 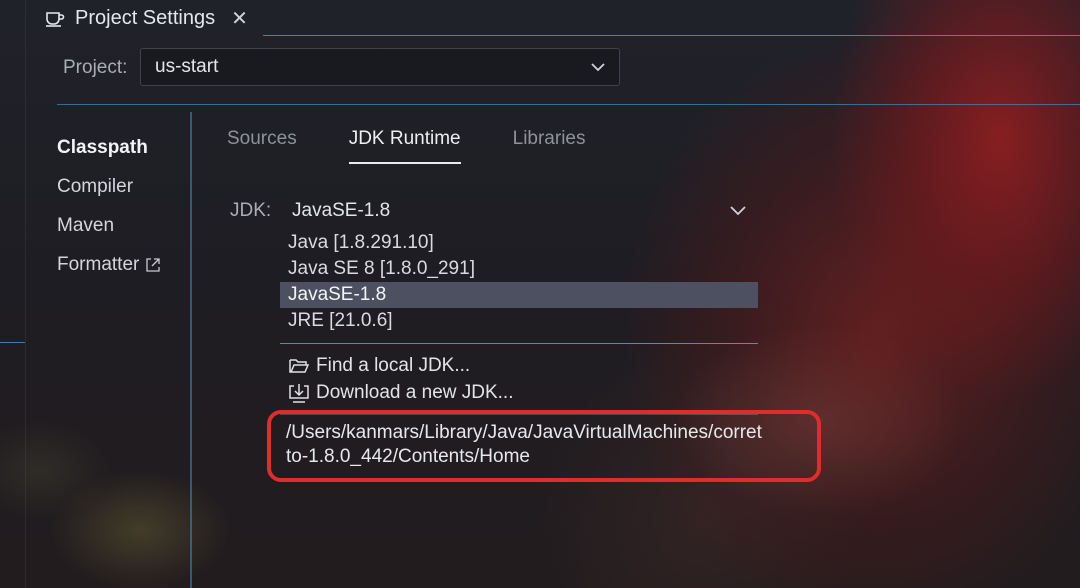 What do you see at coordinates (299, 365) in the screenshot?
I see `folder-open-icon` at bounding box center [299, 365].